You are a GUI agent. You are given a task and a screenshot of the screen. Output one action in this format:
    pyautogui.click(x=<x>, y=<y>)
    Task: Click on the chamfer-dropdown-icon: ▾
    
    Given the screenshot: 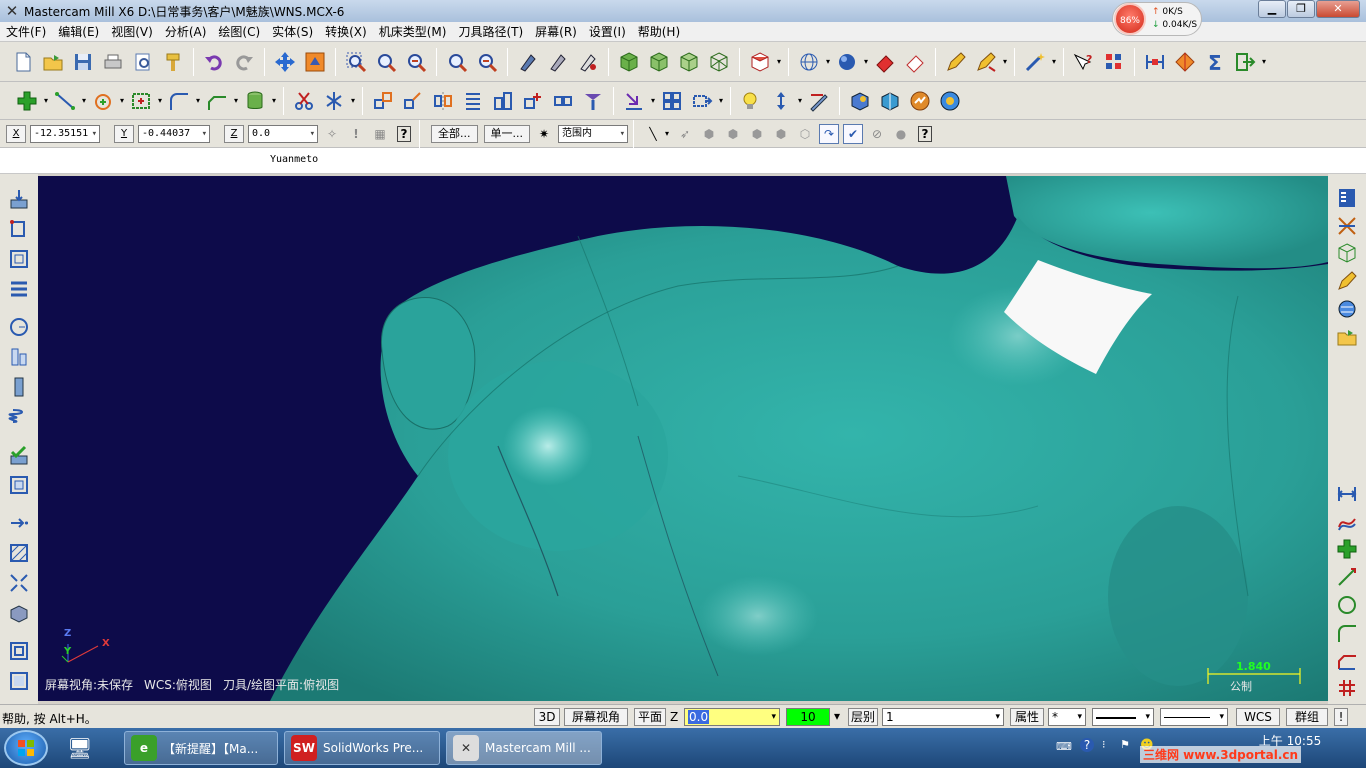 What is the action you would take?
    pyautogui.click(x=236, y=100)
    